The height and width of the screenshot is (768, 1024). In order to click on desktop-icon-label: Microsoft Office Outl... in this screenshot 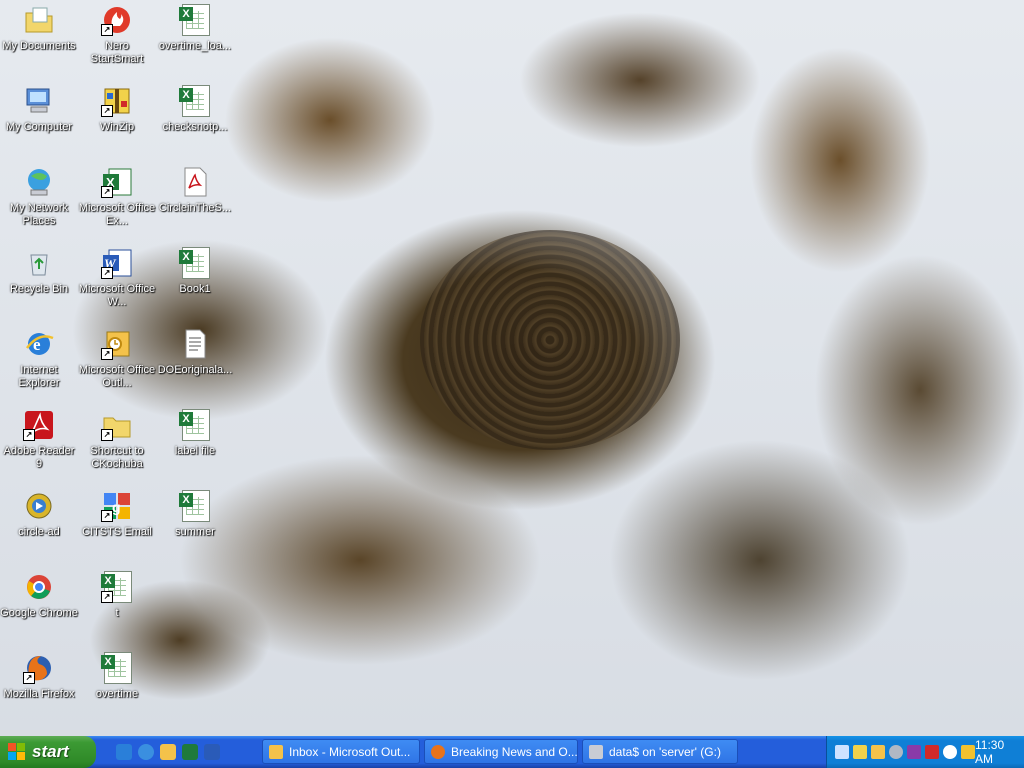, I will do `click(117, 376)`.